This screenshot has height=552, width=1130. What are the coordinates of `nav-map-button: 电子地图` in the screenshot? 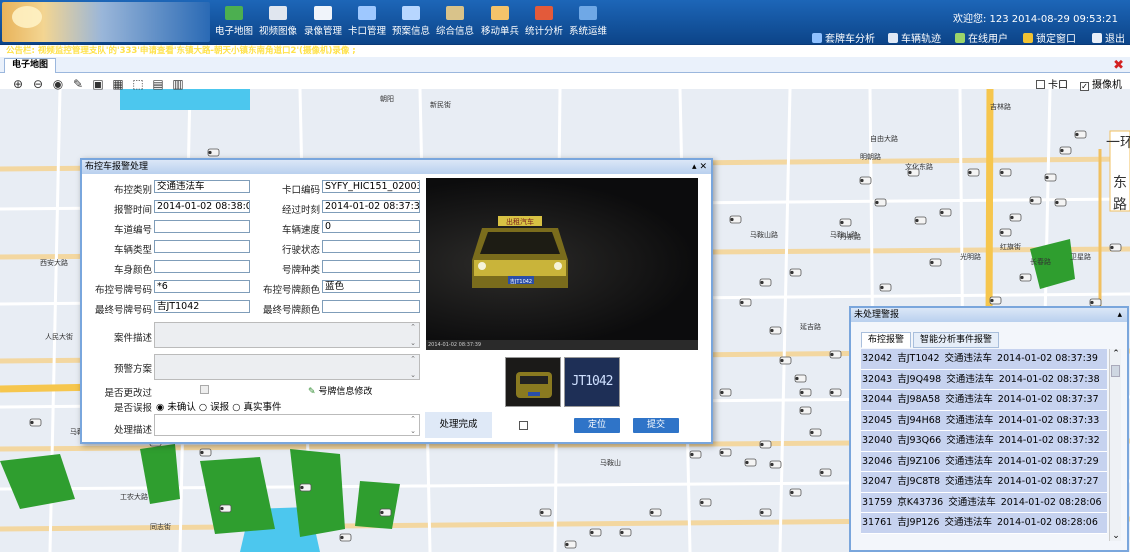 It's located at (234, 24).